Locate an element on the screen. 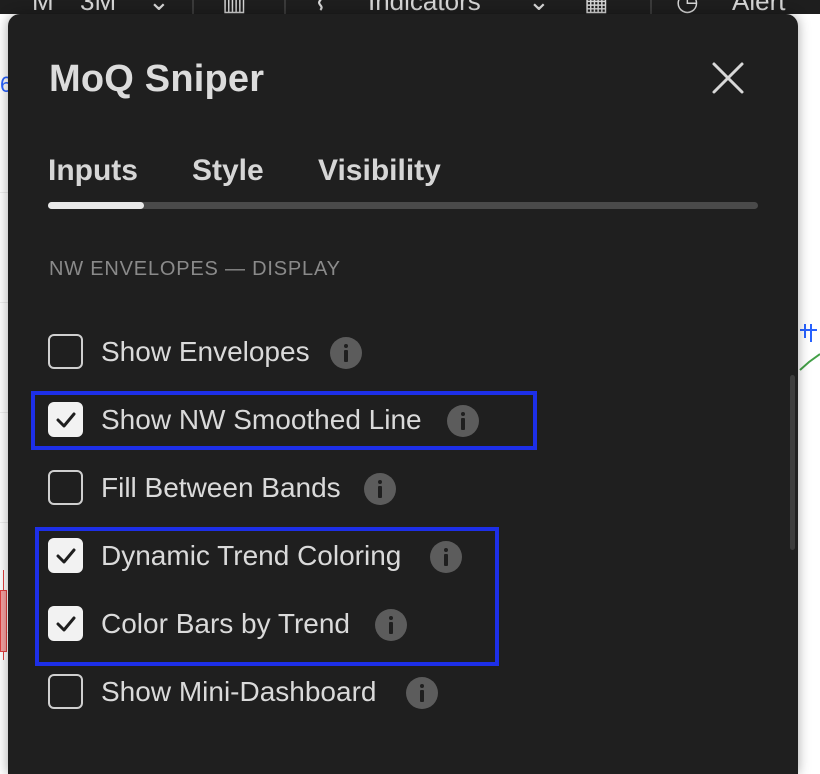  tab-inputs: Inputs is located at coordinates (93, 171).